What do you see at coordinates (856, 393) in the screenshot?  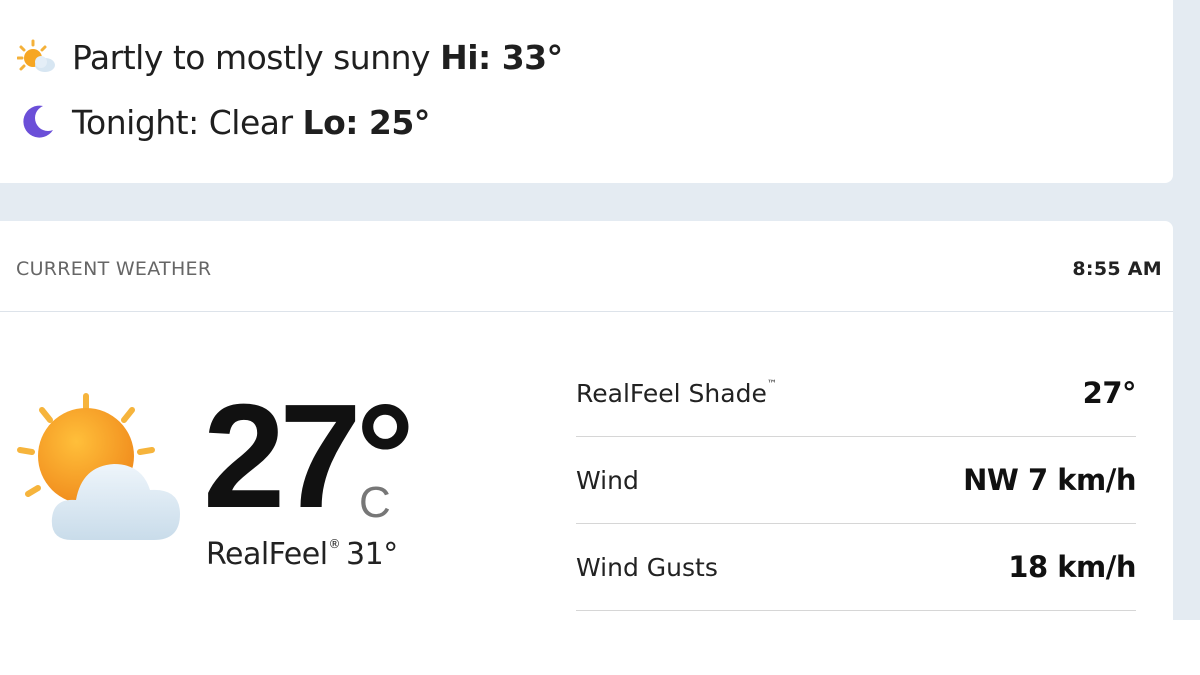 I see `detail-row-realfeel-shade: RealFeel Shade™ 27°` at bounding box center [856, 393].